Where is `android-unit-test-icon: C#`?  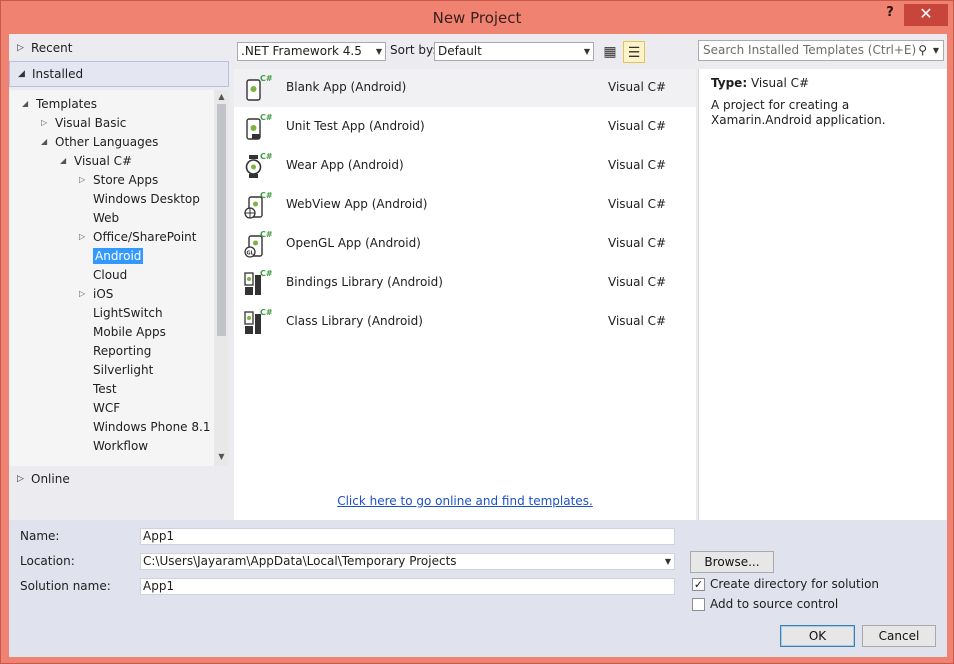
android-unit-test-icon: C# is located at coordinates (259, 126).